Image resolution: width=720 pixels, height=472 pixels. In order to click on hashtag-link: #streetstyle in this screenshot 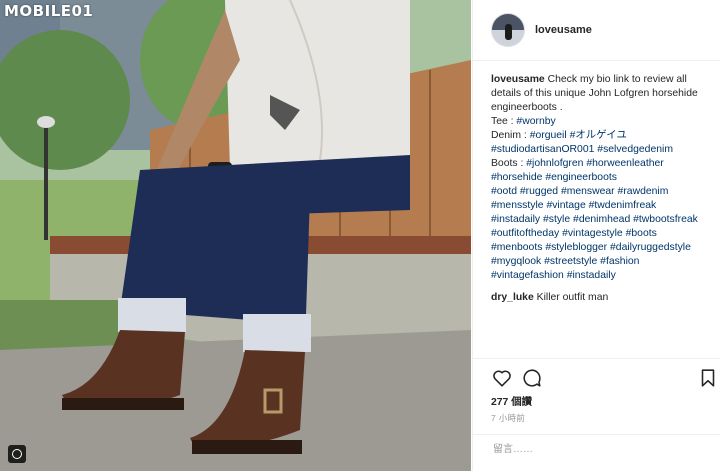, I will do `click(570, 261)`.